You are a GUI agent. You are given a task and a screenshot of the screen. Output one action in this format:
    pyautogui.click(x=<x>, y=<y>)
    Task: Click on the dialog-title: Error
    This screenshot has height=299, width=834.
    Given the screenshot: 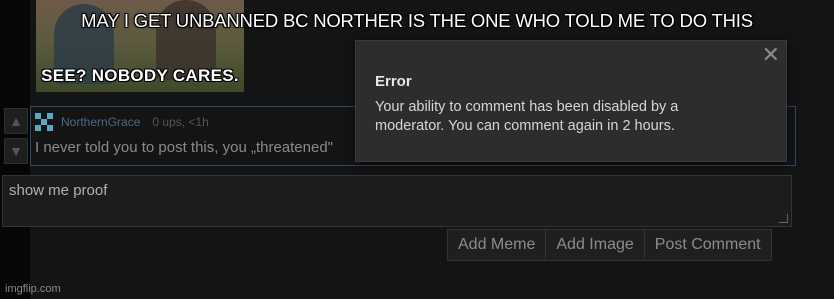 What is the action you would take?
    pyautogui.click(x=393, y=81)
    